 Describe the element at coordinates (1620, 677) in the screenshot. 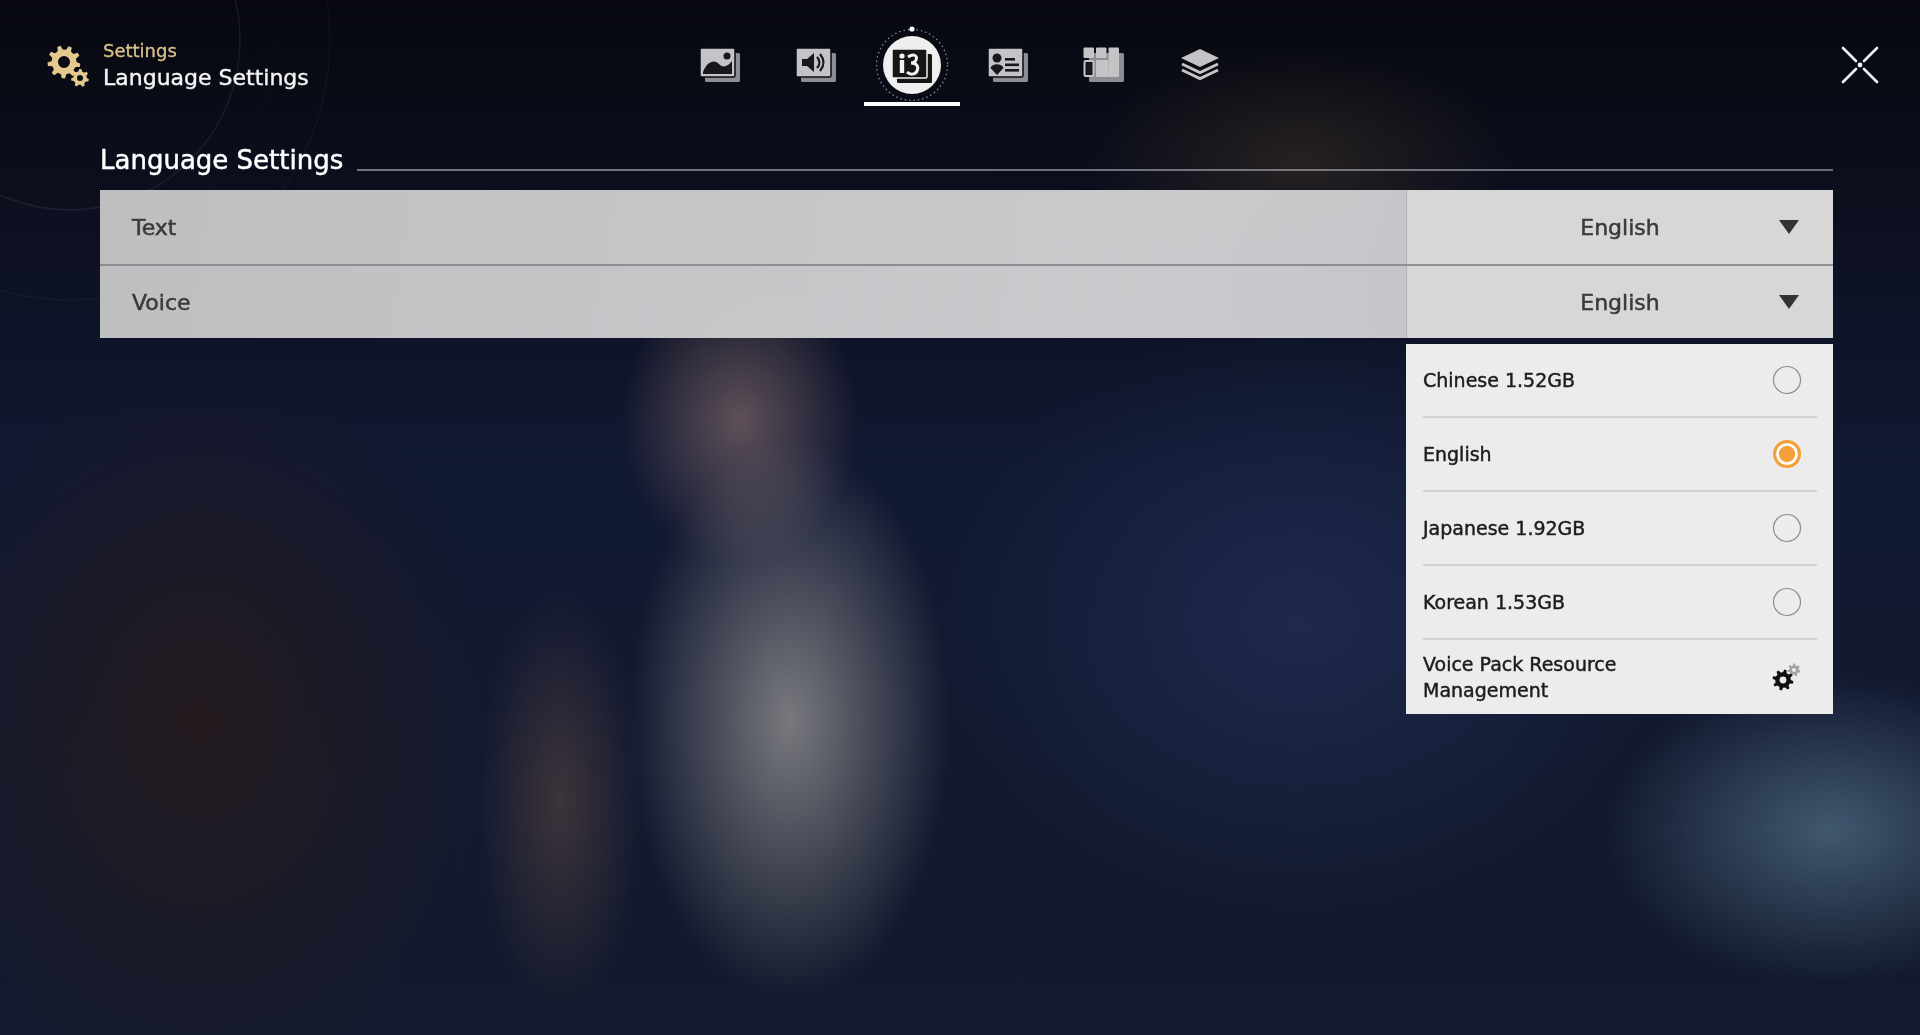

I see `resource-management-link: Voice Pack Resource Management` at that location.